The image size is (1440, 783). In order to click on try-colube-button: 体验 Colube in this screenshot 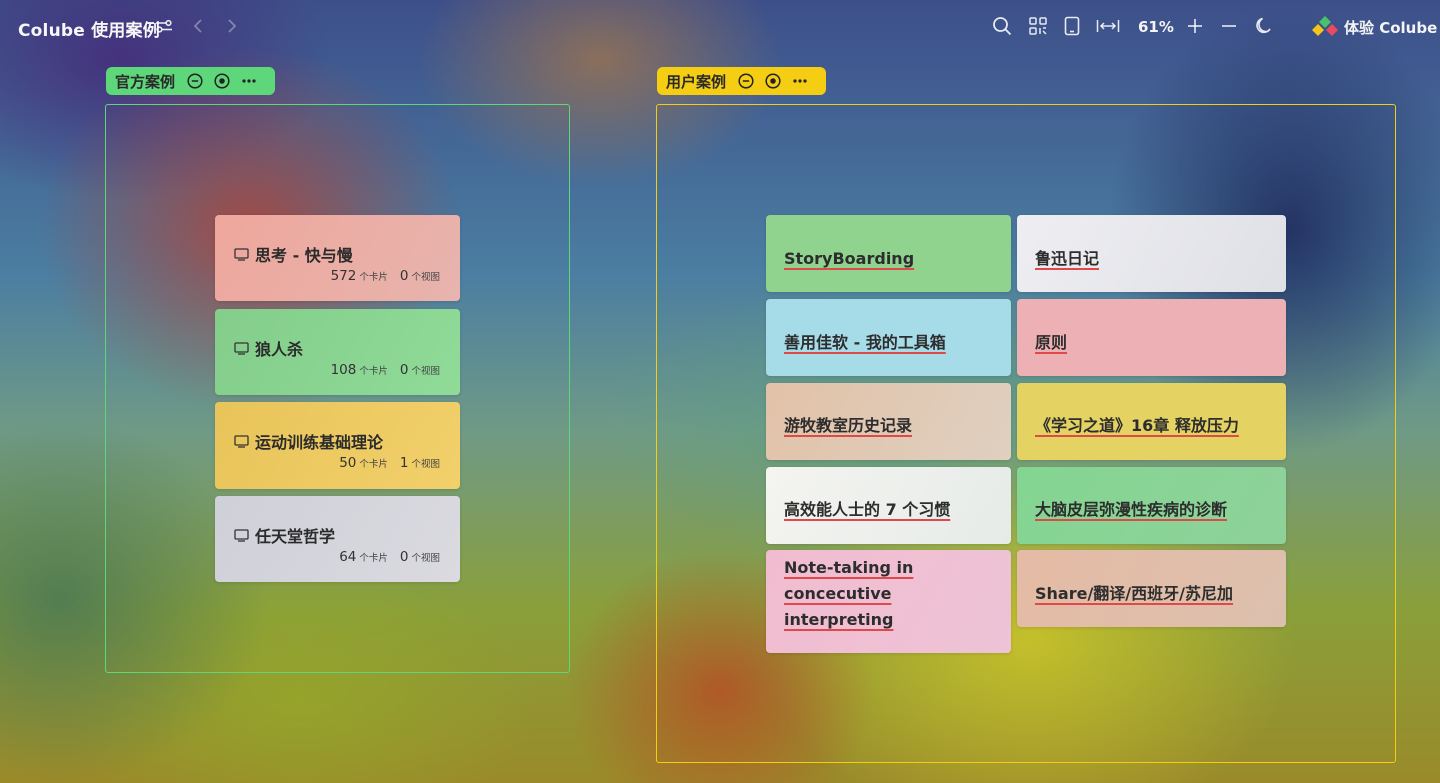, I will do `click(1374, 27)`.